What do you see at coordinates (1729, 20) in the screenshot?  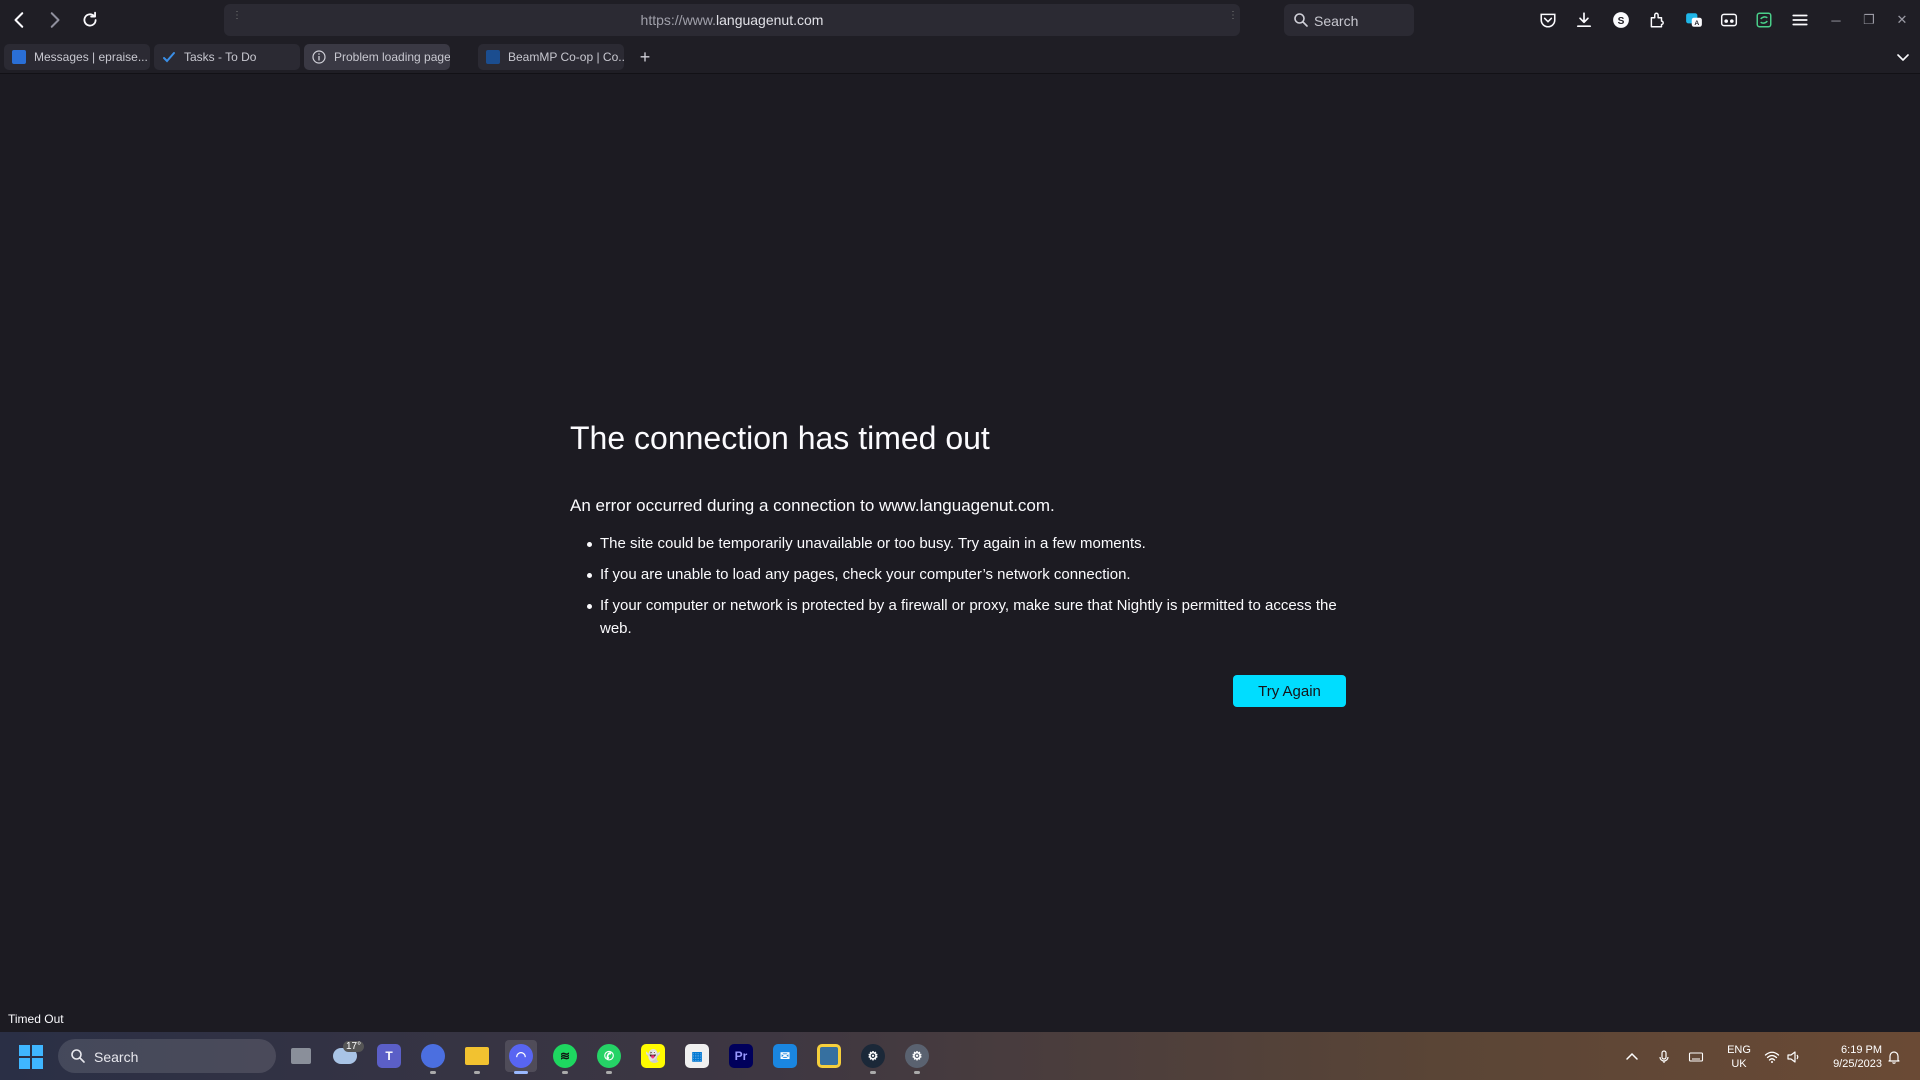 I see `reader-icon` at bounding box center [1729, 20].